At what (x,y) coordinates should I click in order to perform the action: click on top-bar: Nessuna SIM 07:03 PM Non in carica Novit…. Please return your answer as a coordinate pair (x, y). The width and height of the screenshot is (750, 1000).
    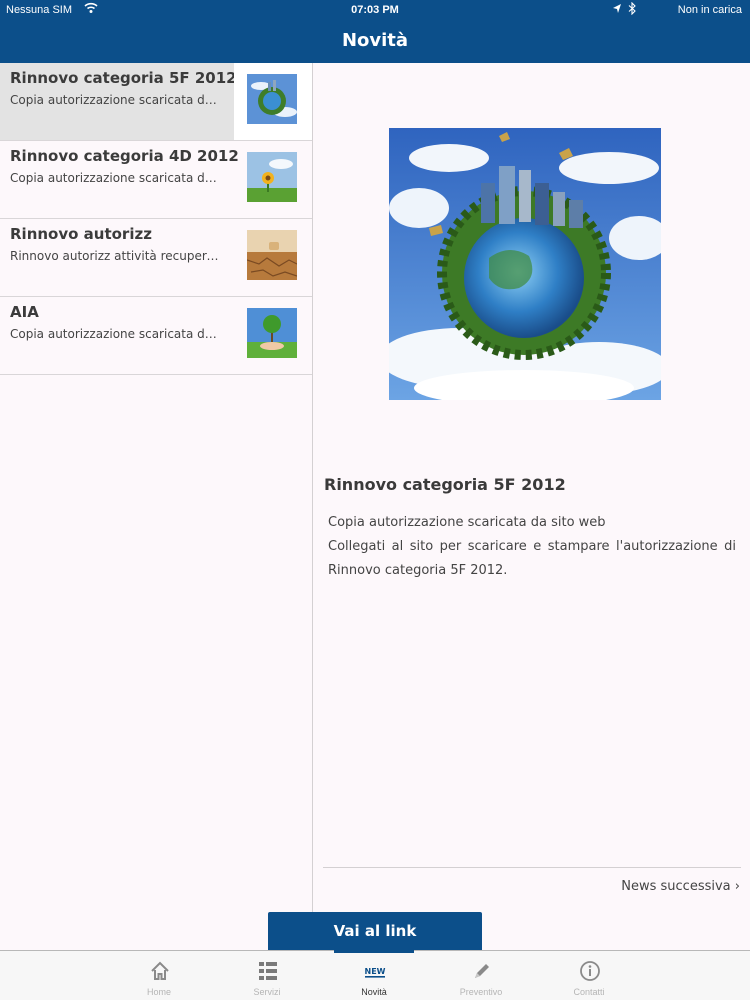
    Looking at the image, I should click on (375, 31).